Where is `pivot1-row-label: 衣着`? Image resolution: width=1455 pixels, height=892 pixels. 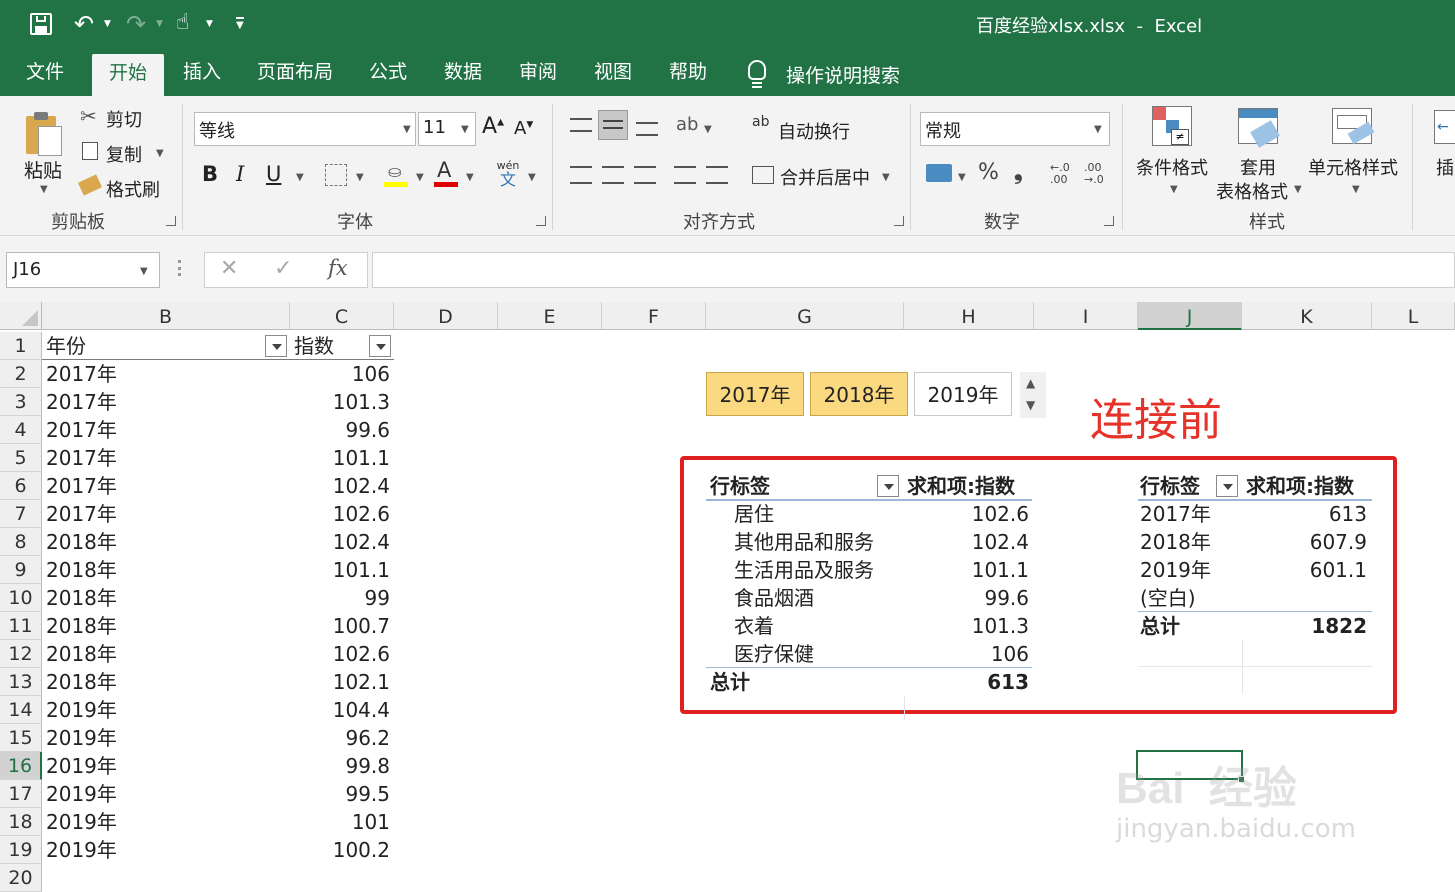
pivot1-row-label: 衣着 is located at coordinates (754, 626).